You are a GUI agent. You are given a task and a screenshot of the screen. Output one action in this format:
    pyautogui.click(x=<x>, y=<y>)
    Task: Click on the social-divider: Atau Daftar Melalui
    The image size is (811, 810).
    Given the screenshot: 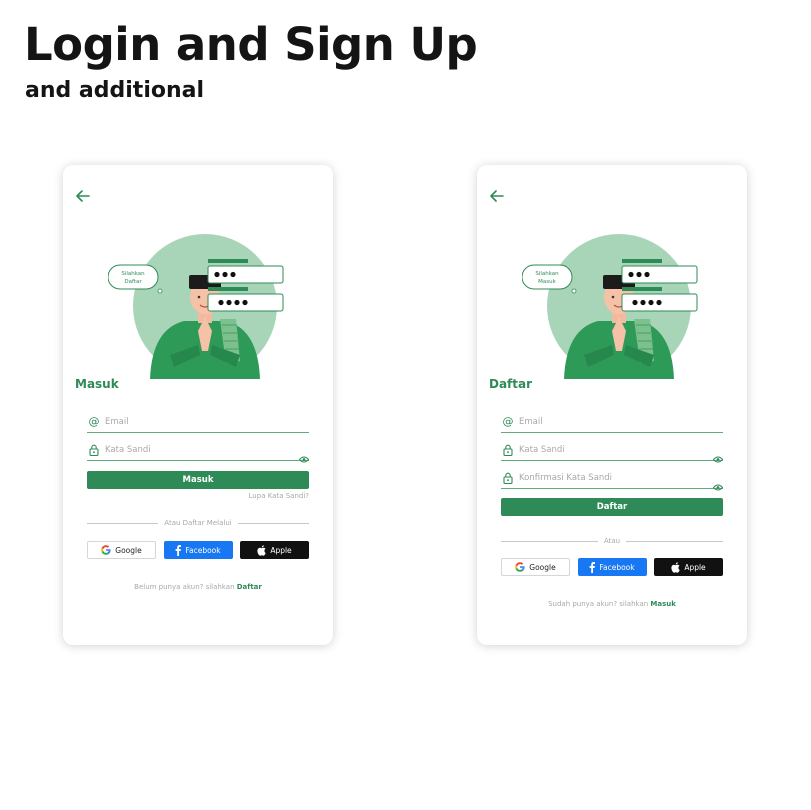 What is the action you would take?
    pyautogui.click(x=198, y=523)
    